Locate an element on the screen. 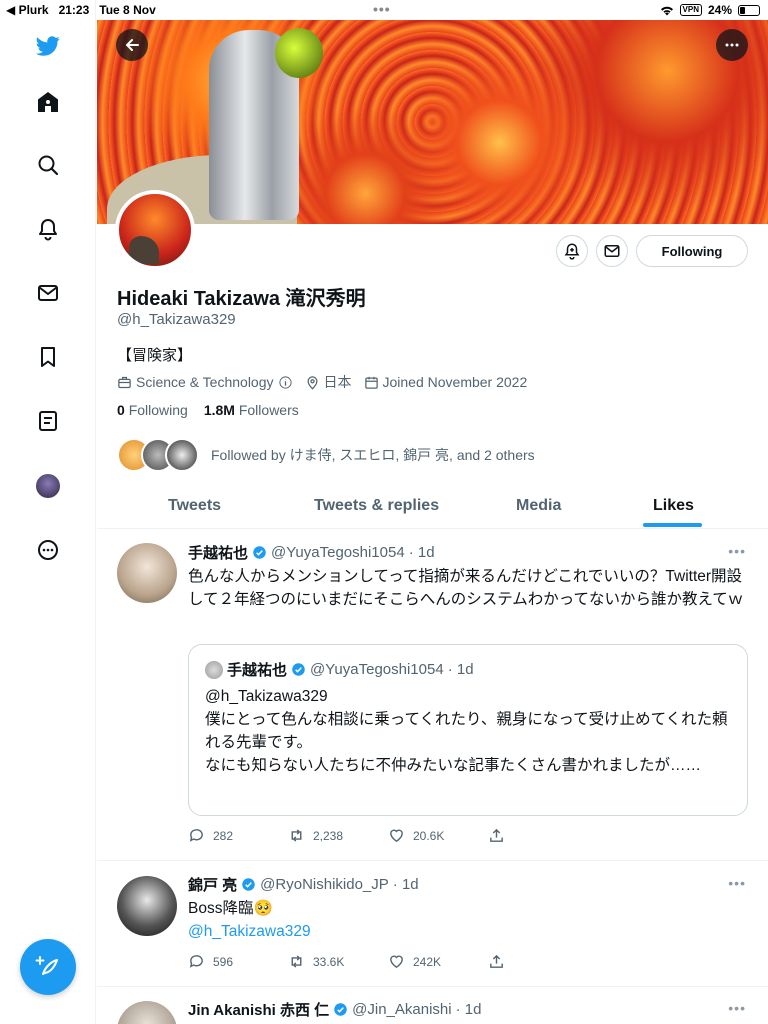  more-circle-icon is located at coordinates (48, 550).